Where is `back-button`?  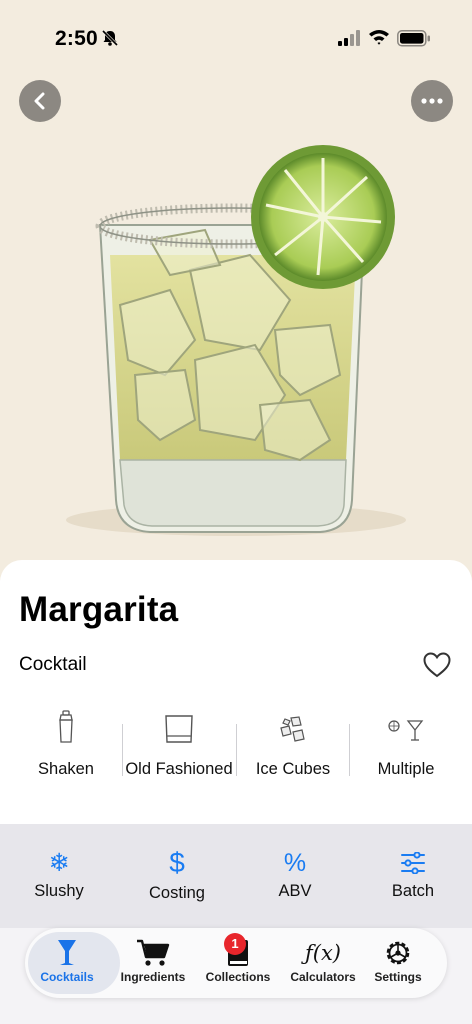
back-button is located at coordinates (40, 101).